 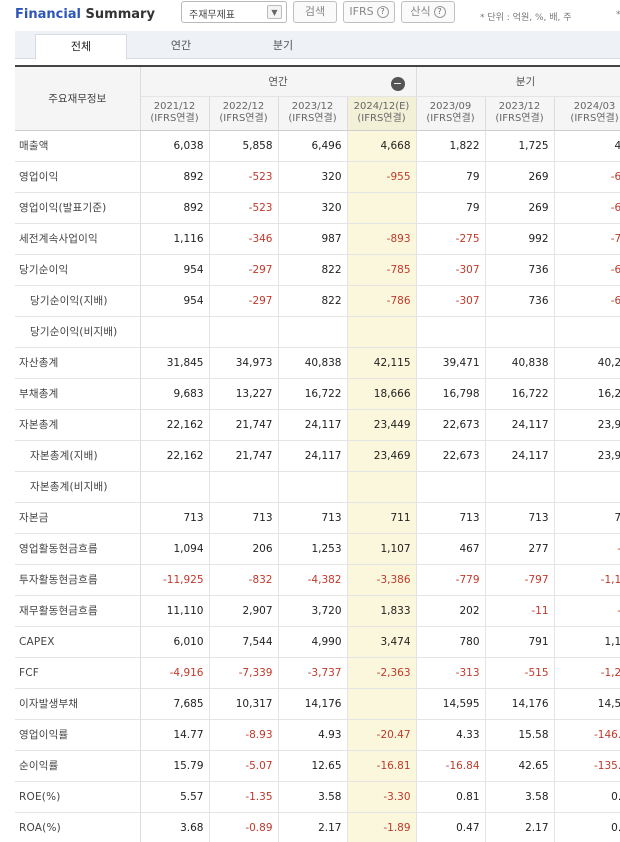 What do you see at coordinates (274, 12) in the screenshot?
I see `chevron-down-icon: ▼` at bounding box center [274, 12].